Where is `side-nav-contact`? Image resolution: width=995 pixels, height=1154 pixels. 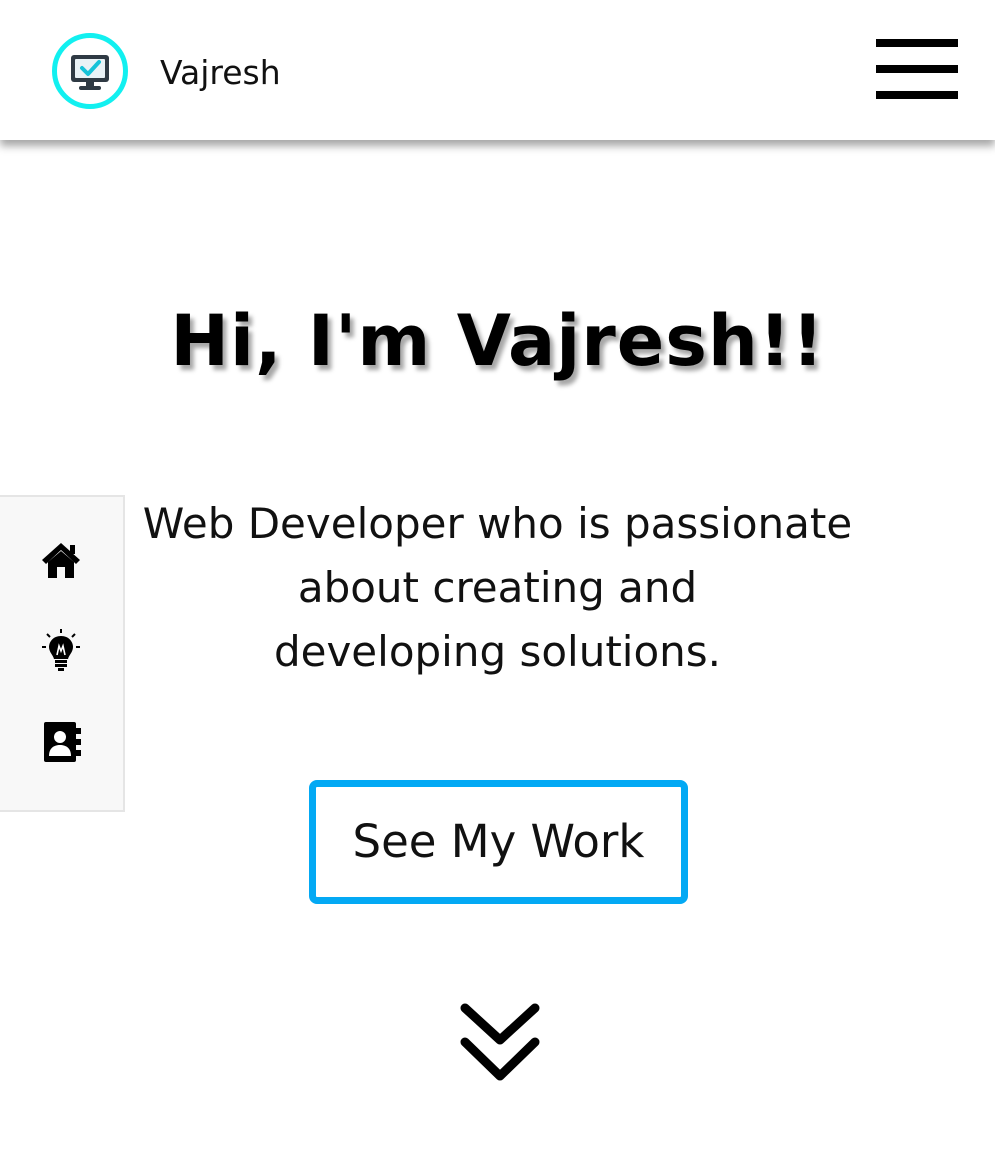 side-nav-contact is located at coordinates (61, 742).